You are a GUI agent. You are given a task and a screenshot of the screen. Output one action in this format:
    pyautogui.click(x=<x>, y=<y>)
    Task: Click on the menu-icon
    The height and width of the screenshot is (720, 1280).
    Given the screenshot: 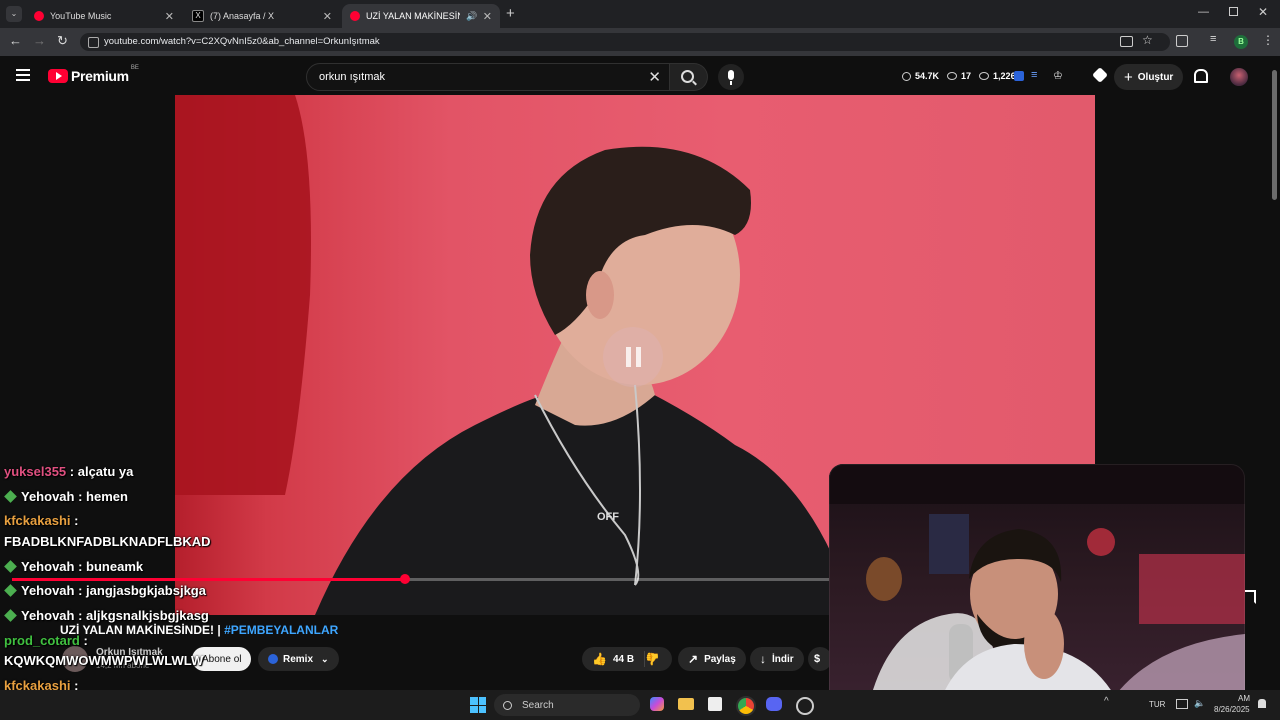 What is the action you would take?
    pyautogui.click(x=23, y=75)
    